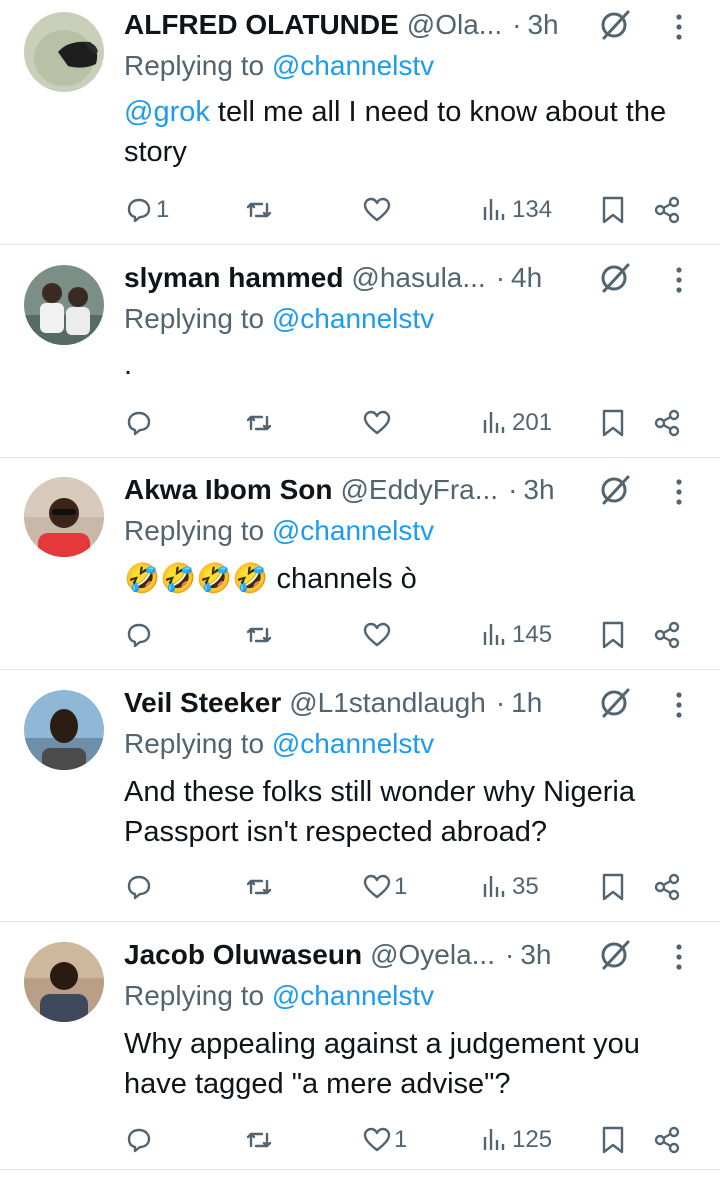 This screenshot has width=720, height=1196. I want to click on views-button: 134, so click(516, 210).